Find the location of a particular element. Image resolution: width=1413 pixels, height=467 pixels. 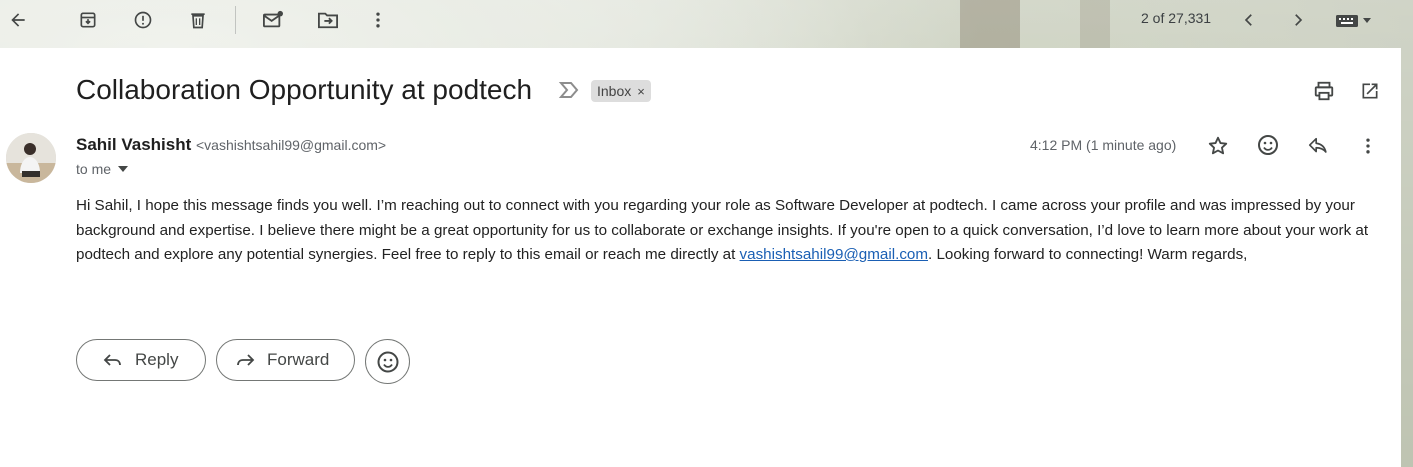

recipient-details-toggle: to me is located at coordinates (102, 169).